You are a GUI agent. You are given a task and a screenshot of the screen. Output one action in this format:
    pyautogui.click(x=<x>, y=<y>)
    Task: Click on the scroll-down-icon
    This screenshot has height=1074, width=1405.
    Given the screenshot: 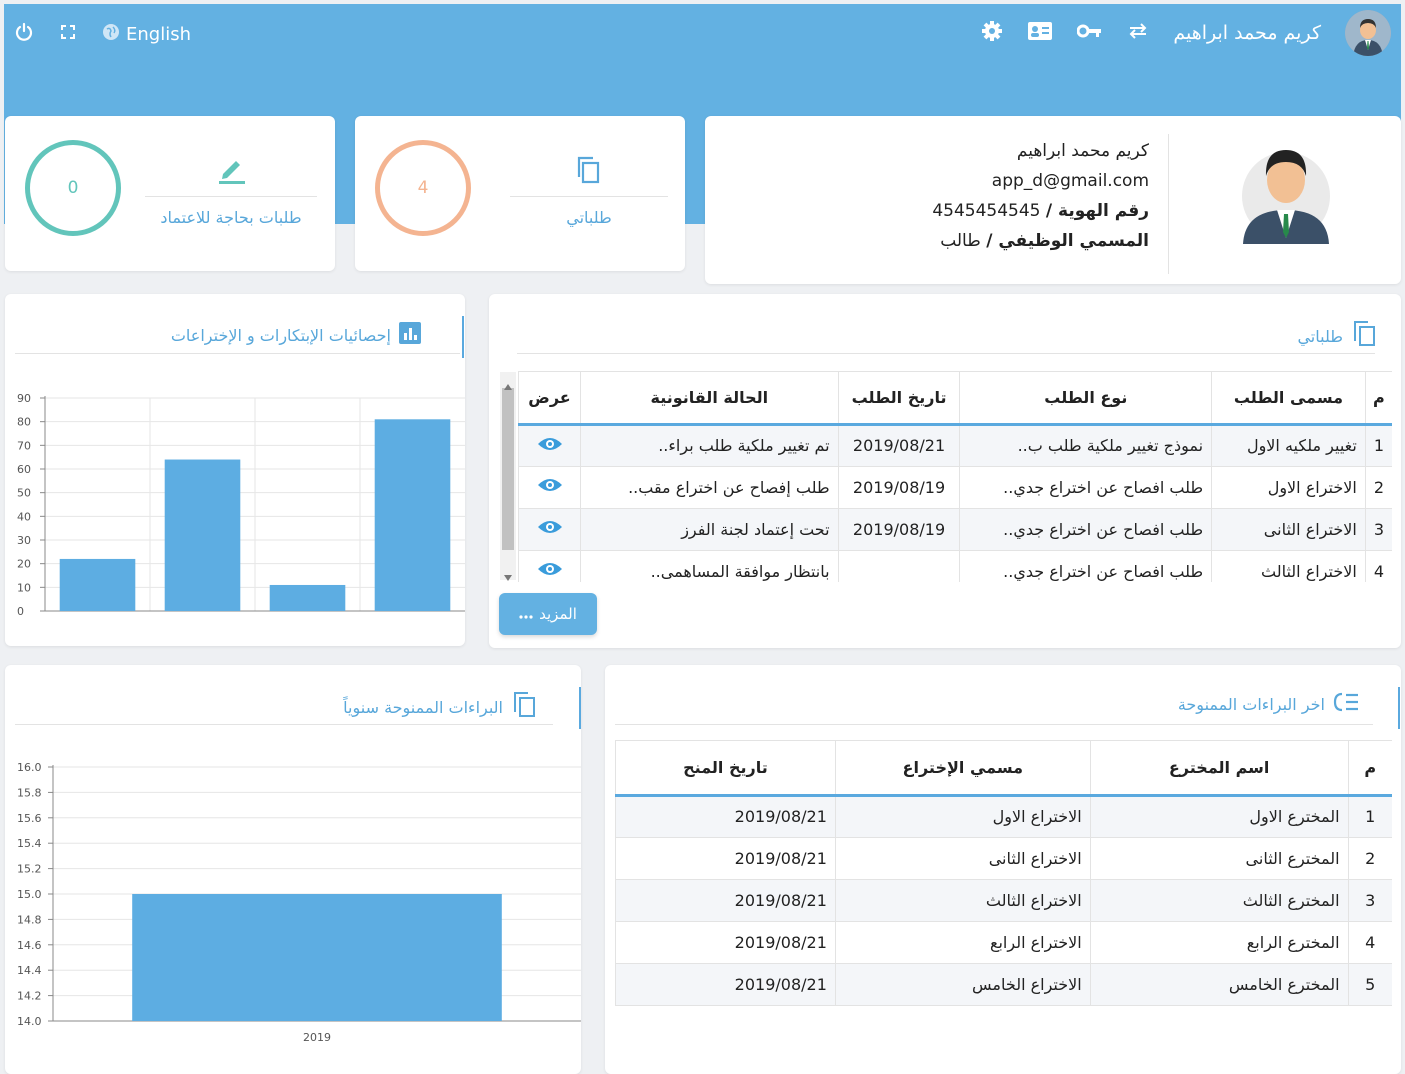 What is the action you would take?
    pyautogui.click(x=508, y=575)
    